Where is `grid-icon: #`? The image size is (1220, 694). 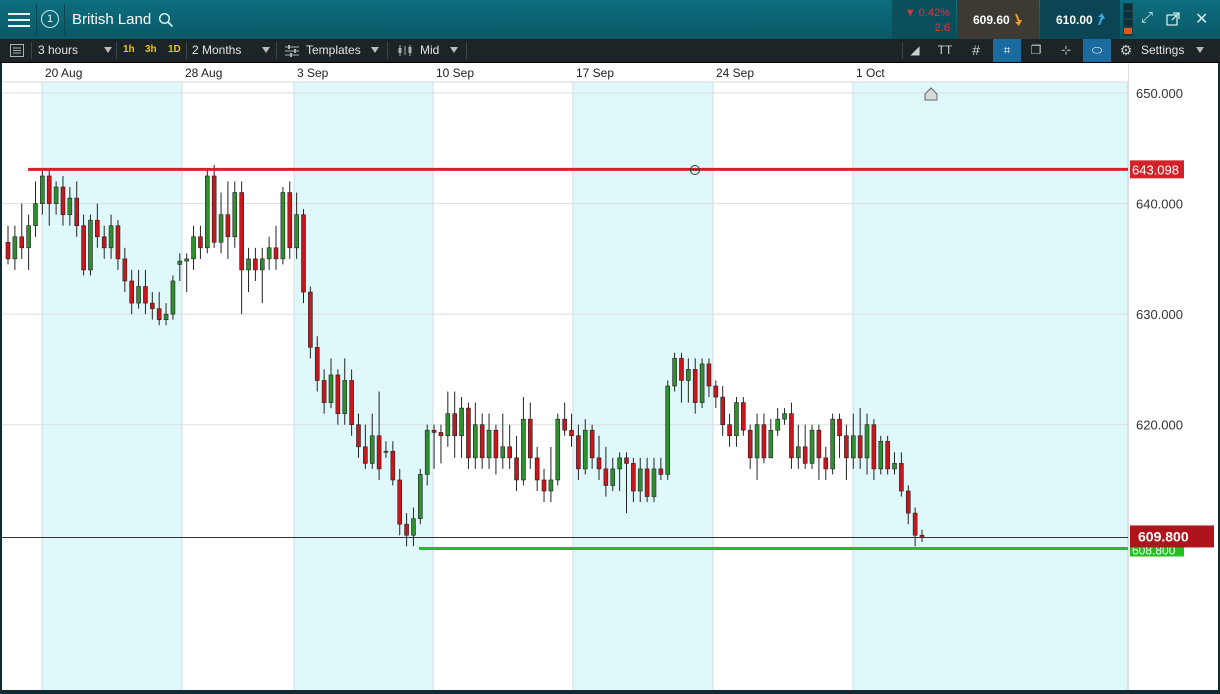 grid-icon: # is located at coordinates (976, 50).